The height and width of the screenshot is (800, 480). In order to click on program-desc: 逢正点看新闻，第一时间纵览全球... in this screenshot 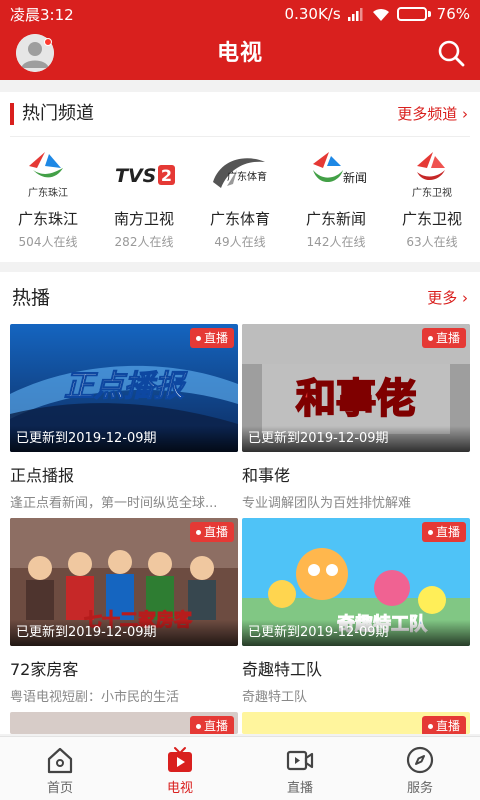, I will do `click(114, 503)`.